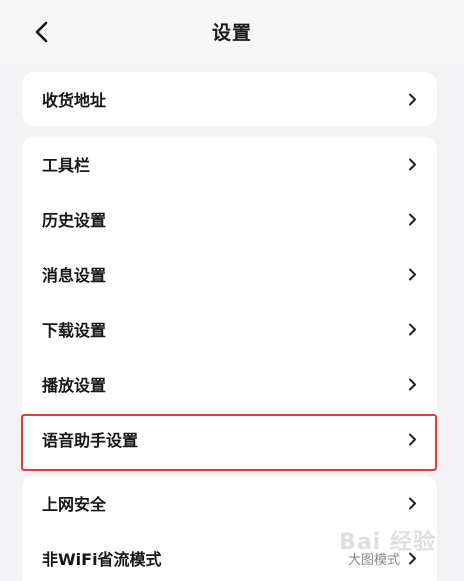 This screenshot has width=464, height=581. Describe the element at coordinates (229, 503) in the screenshot. I see `settings-item-web-security: 上网安全` at that location.